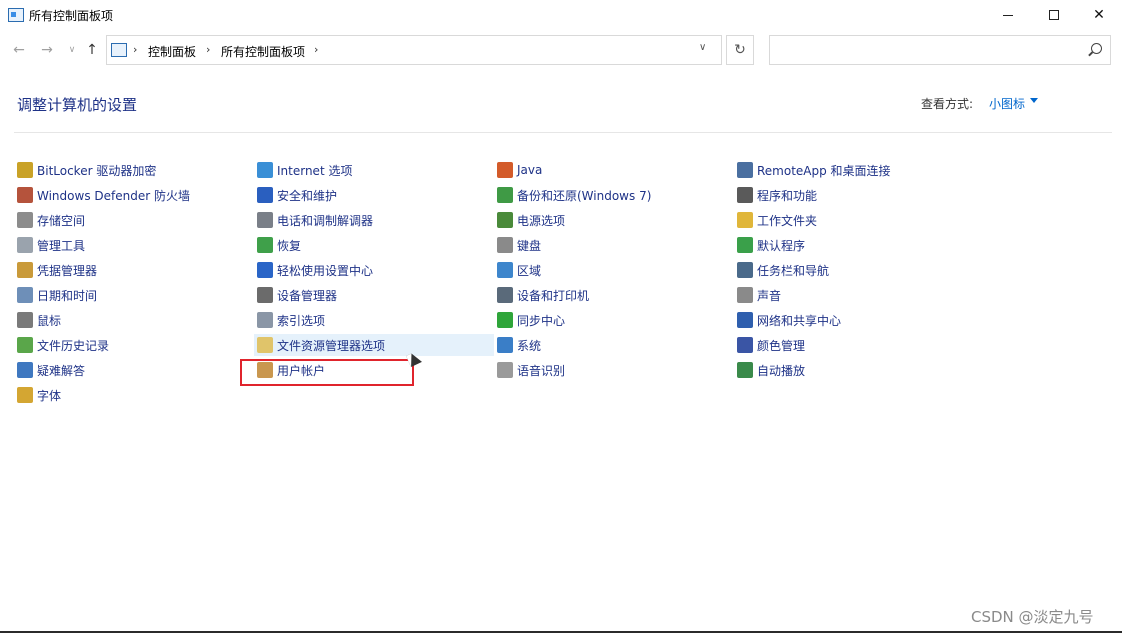 This screenshot has width=1122, height=633. I want to click on control-panel-item: 日期和时间, so click(134, 295).